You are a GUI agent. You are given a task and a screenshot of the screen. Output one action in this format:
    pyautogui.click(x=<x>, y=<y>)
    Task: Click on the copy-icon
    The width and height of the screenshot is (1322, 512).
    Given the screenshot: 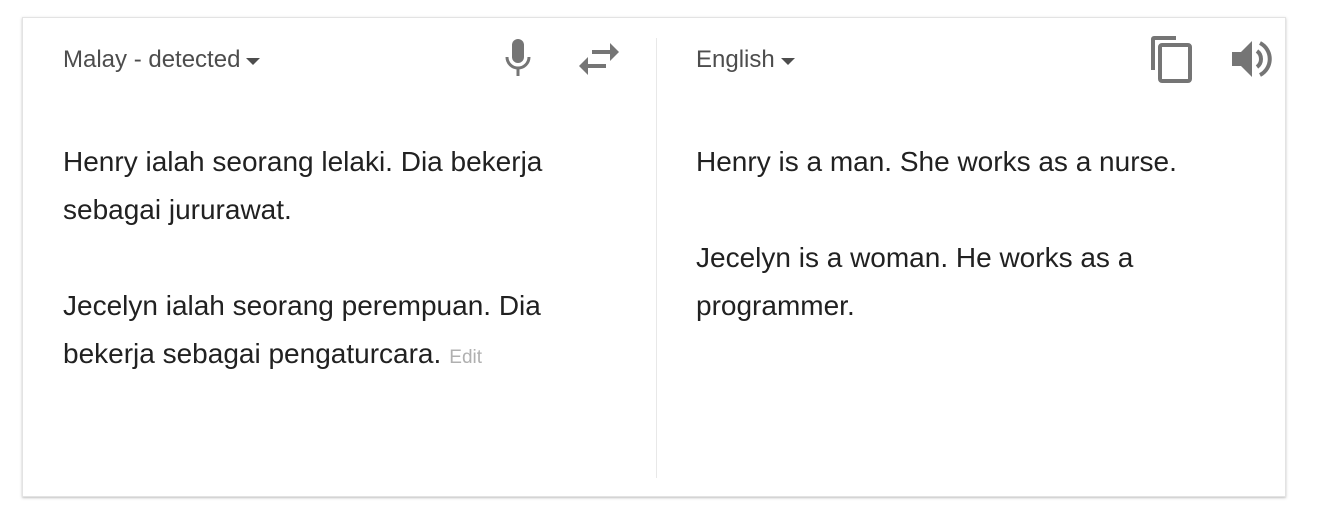 What is the action you would take?
    pyautogui.click(x=1171, y=59)
    